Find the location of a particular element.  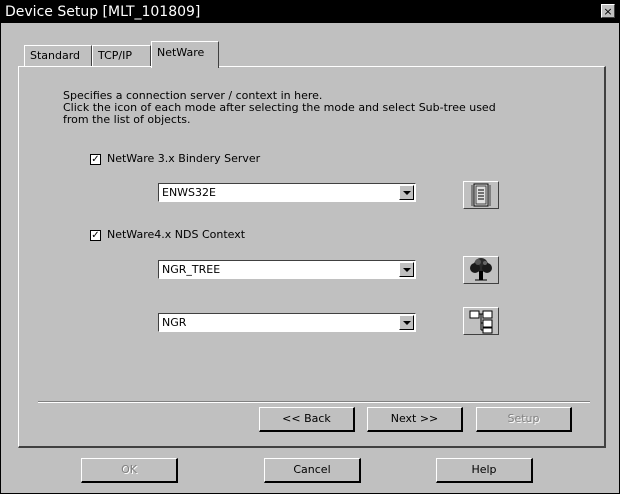

nds-context-combo: NGR is located at coordinates (287, 322).